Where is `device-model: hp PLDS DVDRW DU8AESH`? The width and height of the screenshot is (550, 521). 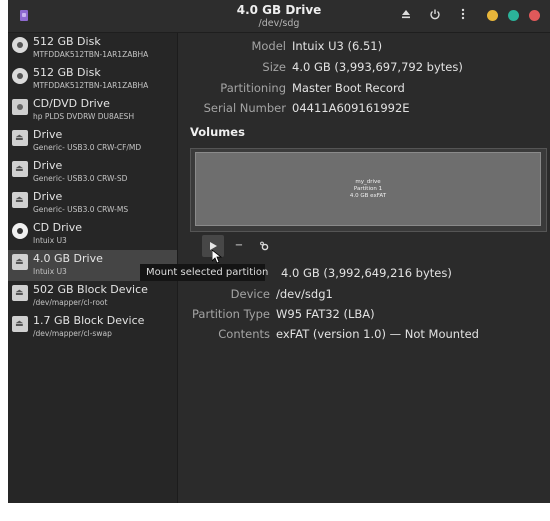 device-model: hp PLDS DVDRW DU8AESH is located at coordinates (84, 116).